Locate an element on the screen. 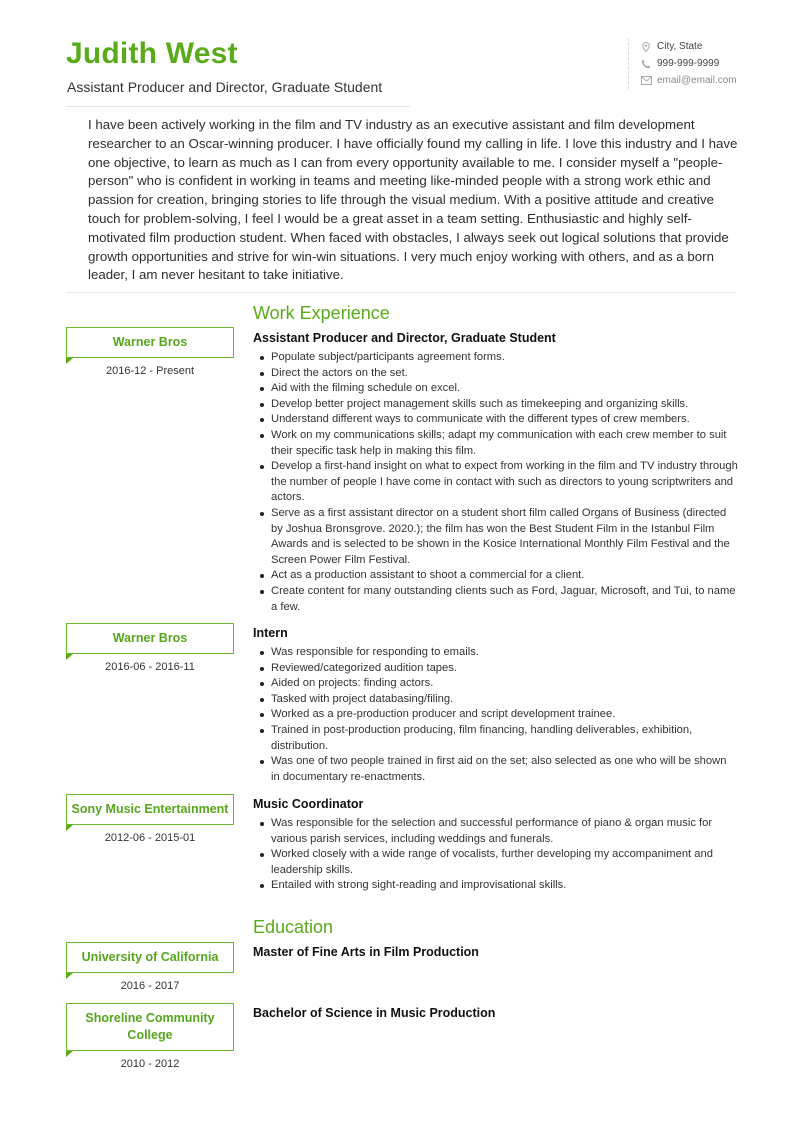 The image size is (800, 1133). list-item: Direct the actors on the set. is located at coordinates (495, 374).